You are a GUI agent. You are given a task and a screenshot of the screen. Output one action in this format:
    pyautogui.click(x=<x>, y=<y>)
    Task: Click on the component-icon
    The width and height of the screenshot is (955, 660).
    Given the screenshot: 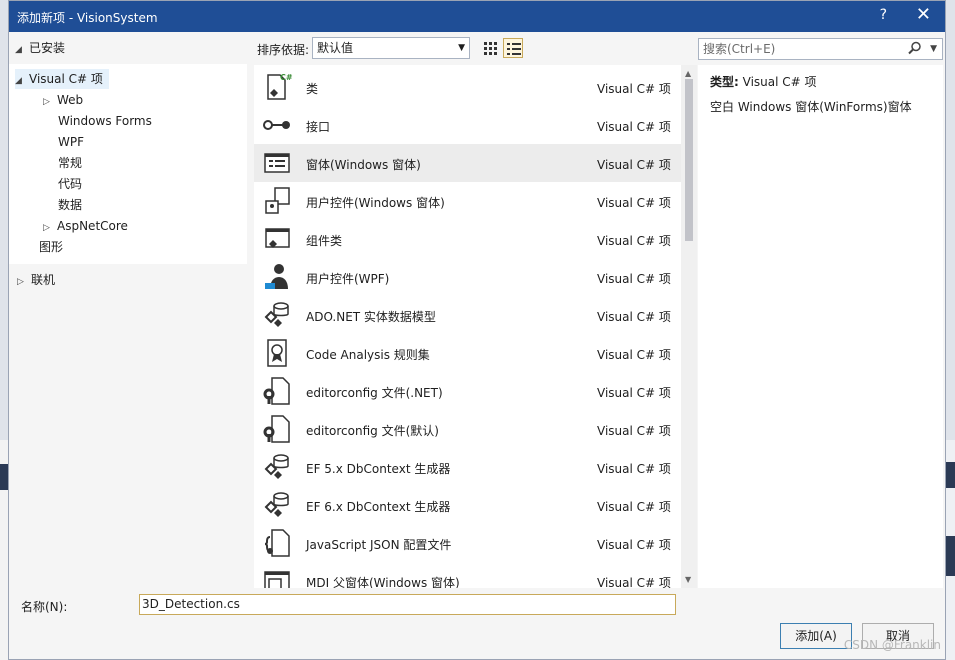 What is the action you would take?
    pyautogui.click(x=277, y=238)
    